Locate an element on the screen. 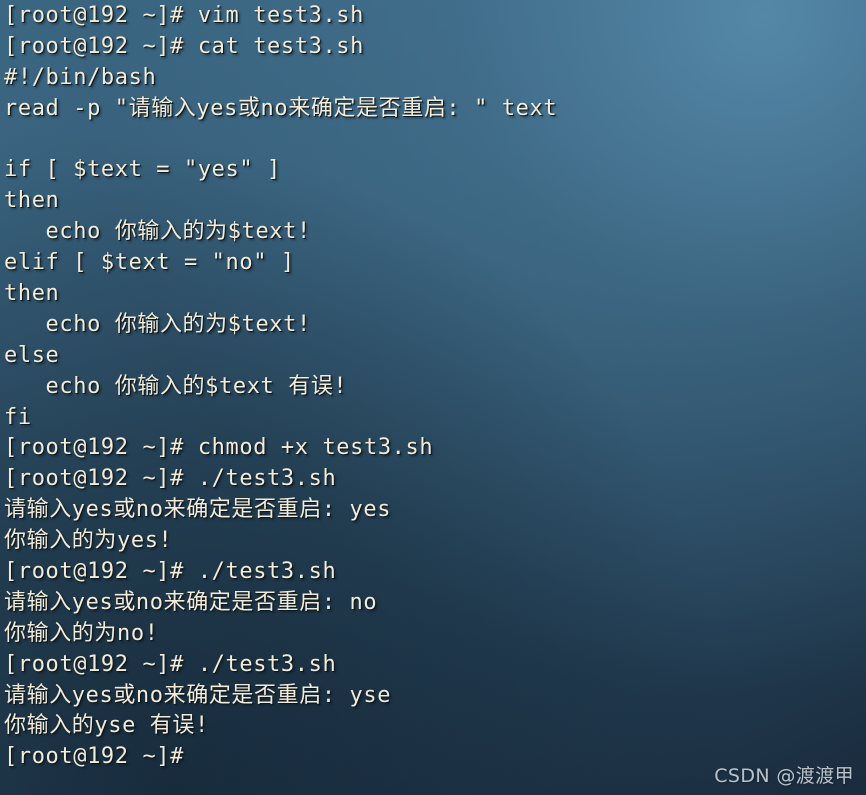 The width and height of the screenshot is (866, 795). console-line: elif [ $text = "no" ] is located at coordinates (149, 263).